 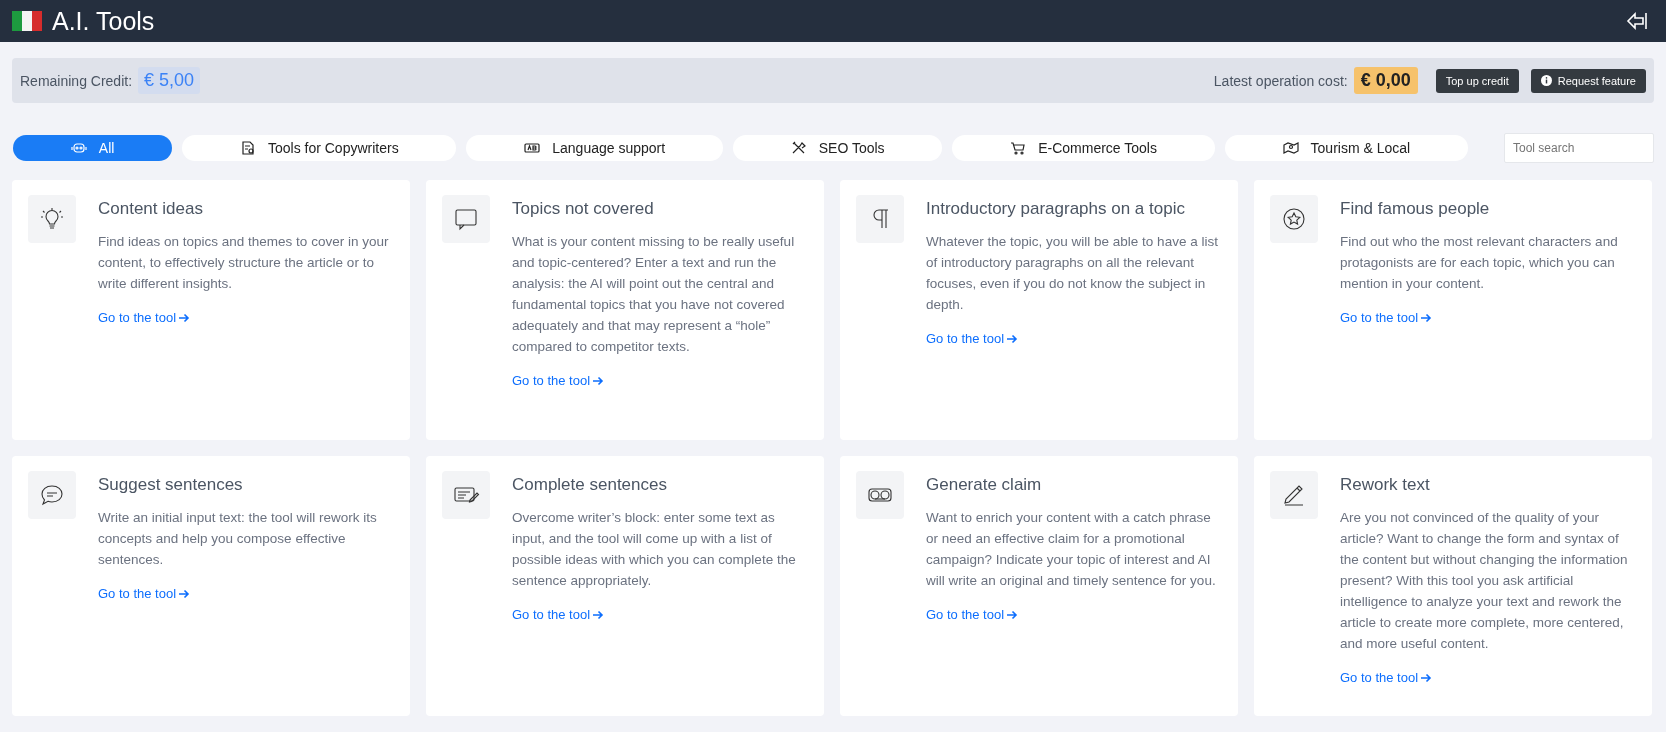 What do you see at coordinates (1346, 148) in the screenshot?
I see `category-tab: Tourism & Local` at bounding box center [1346, 148].